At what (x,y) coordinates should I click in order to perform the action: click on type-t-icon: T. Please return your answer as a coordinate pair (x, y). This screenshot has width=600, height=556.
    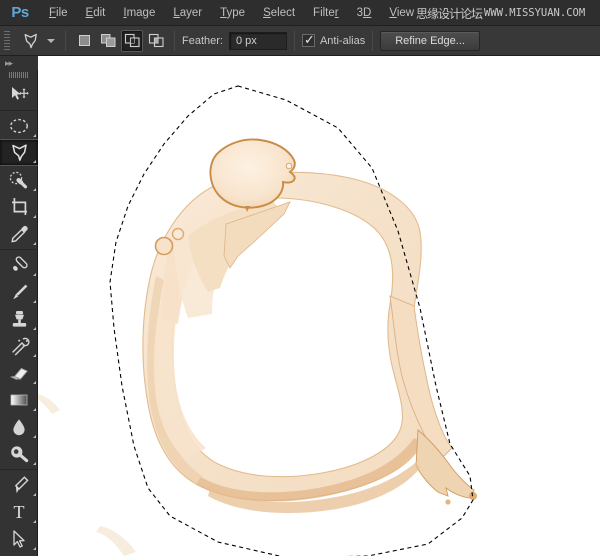
    Looking at the image, I should click on (19, 511).